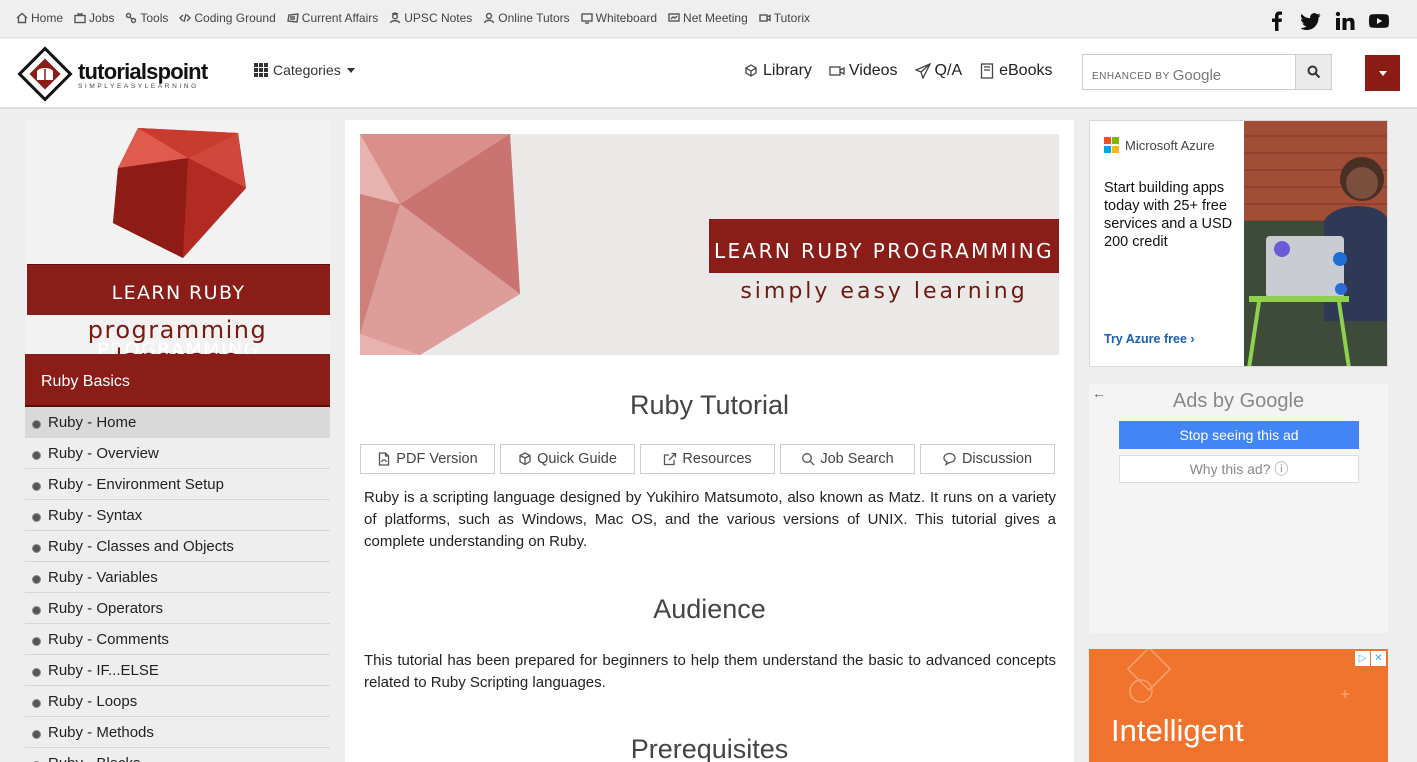  I want to click on menu-dropdown-button, so click(1382, 73).